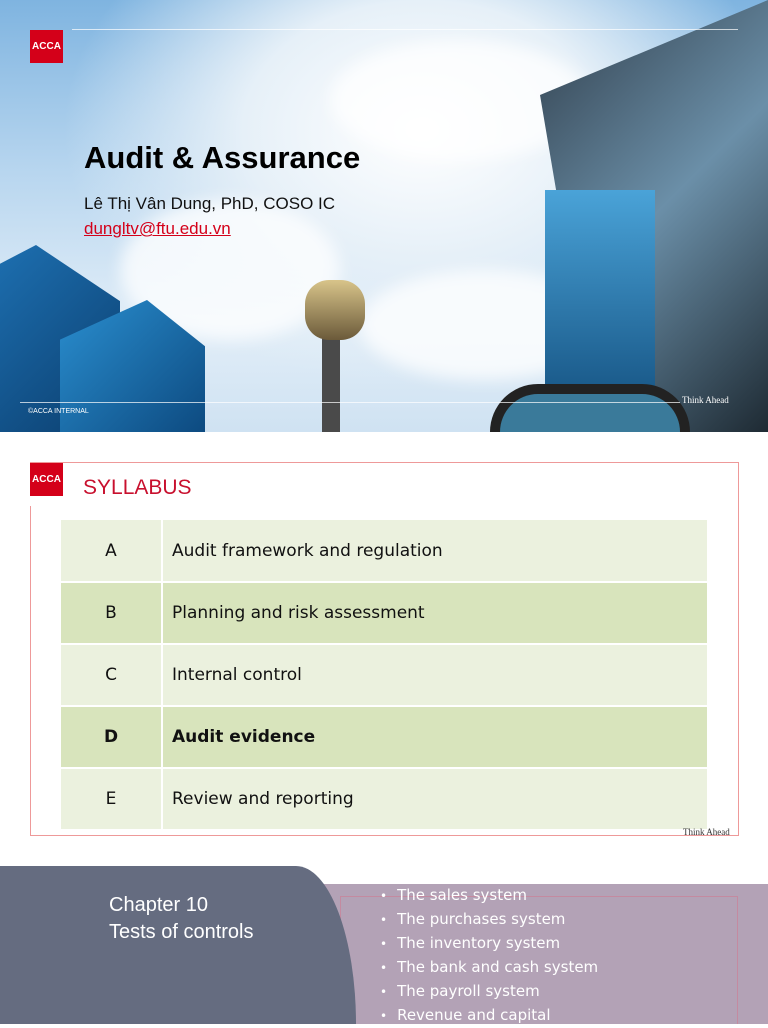 This screenshot has width=768, height=1028. I want to click on dome, so click(590, 408).